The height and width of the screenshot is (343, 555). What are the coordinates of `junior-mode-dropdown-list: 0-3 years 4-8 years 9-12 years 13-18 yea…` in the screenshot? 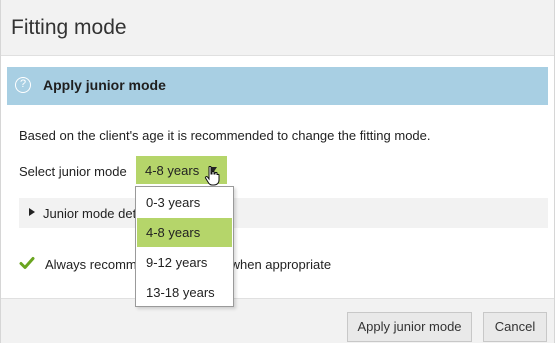 It's located at (184, 246).